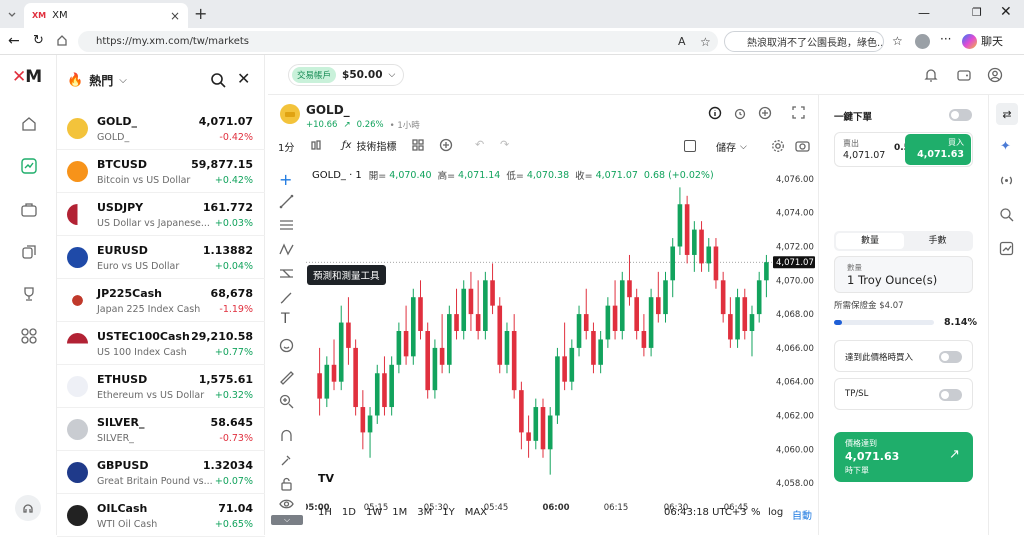 The height and width of the screenshot is (537, 1024). Describe the element at coordinates (62, 41) in the screenshot. I see `home-icon` at that location.